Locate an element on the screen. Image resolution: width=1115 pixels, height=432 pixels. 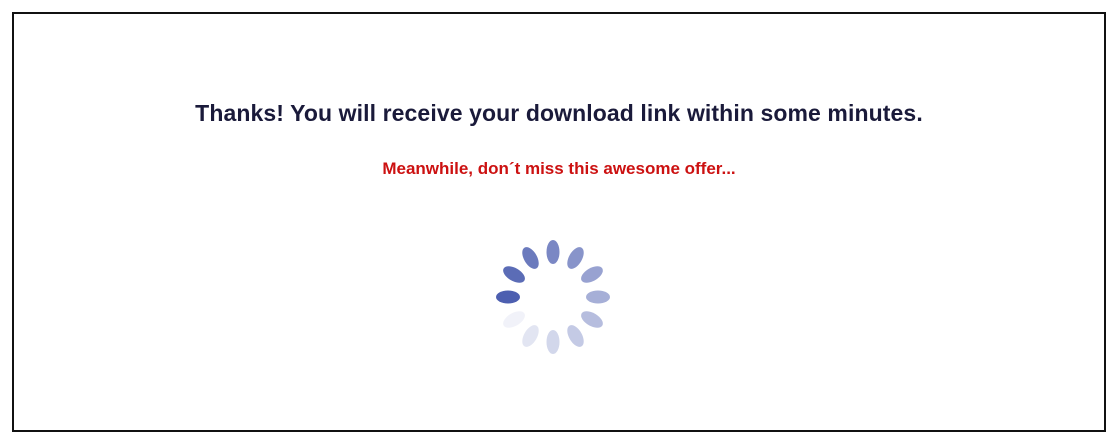
spinner-graphic is located at coordinates (553, 297).